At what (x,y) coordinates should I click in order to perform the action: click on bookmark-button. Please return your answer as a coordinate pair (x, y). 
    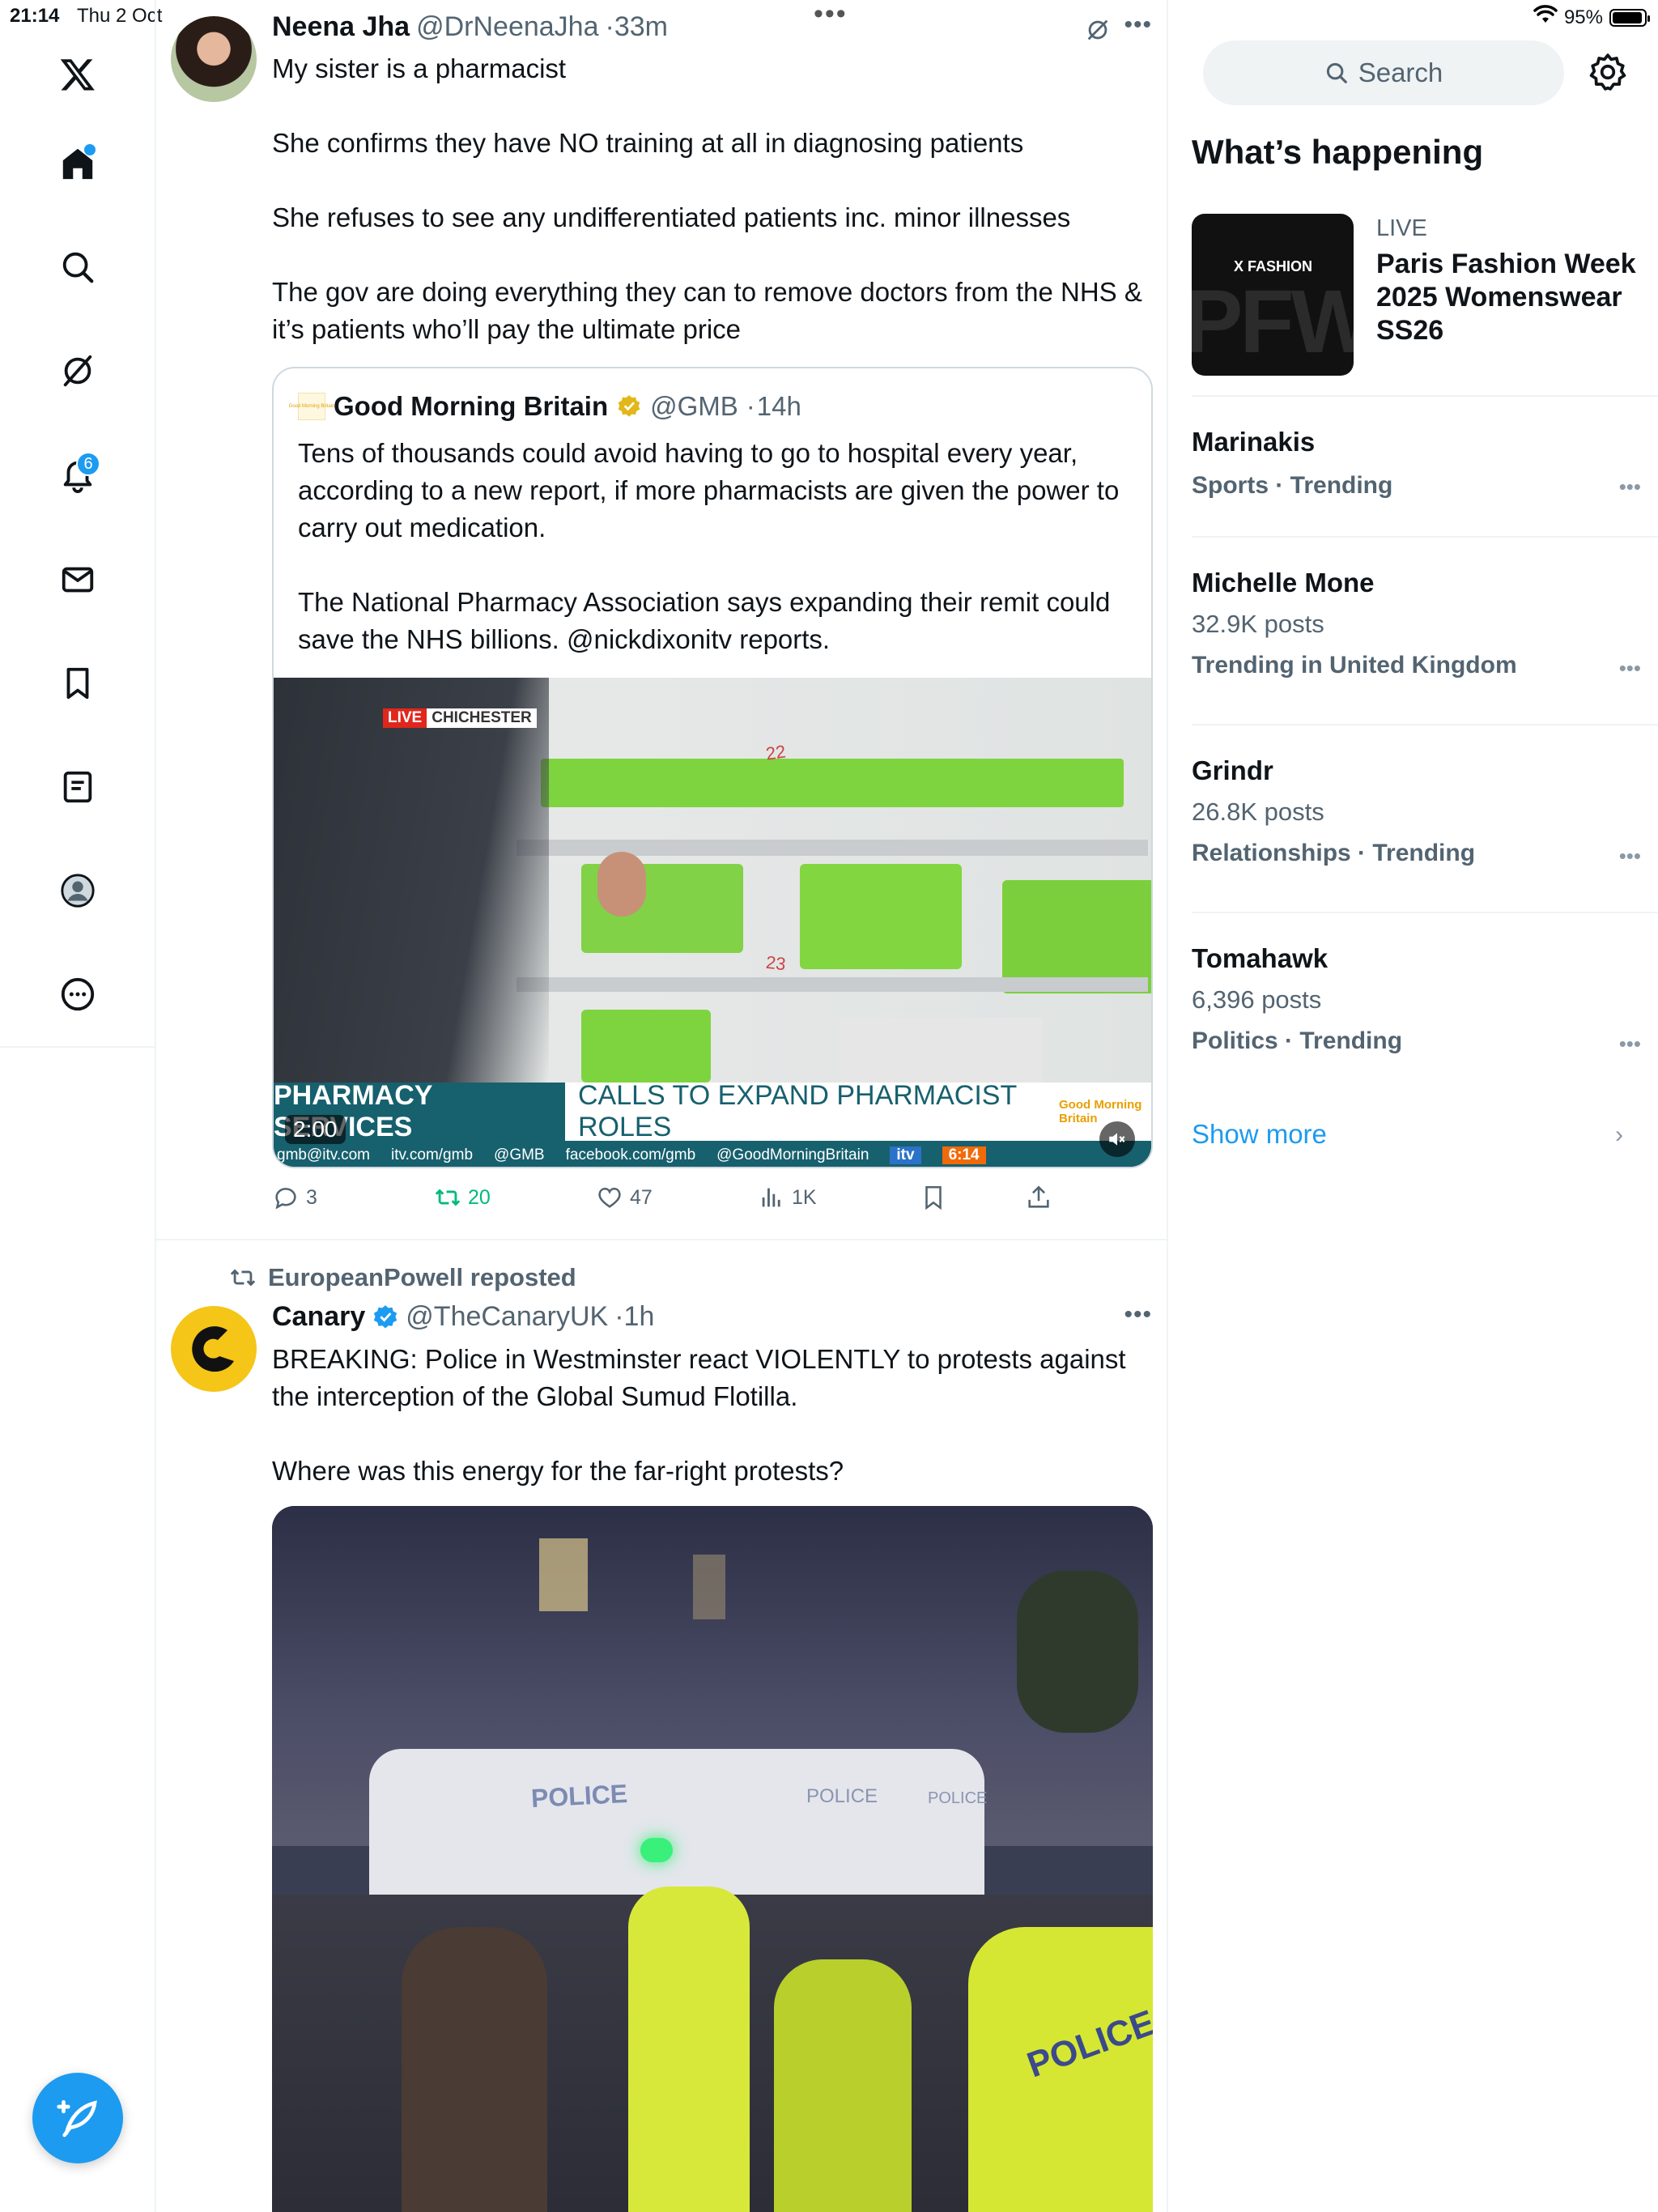
    Looking at the image, I should click on (933, 1197).